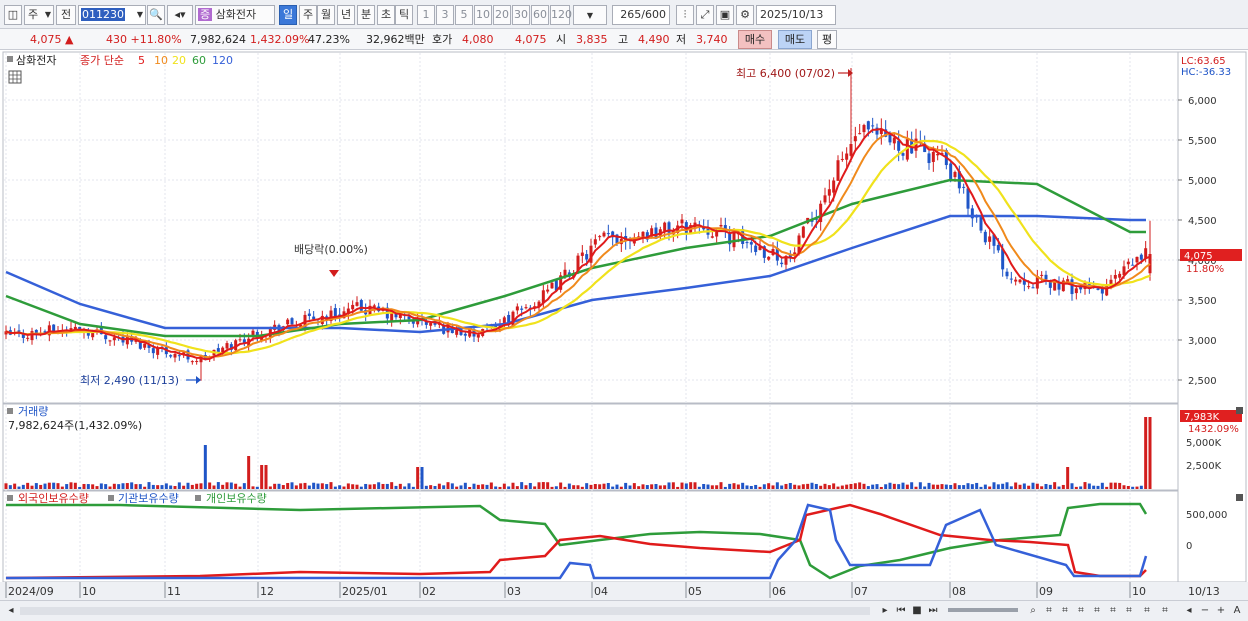 Image resolution: width=1248 pixels, height=621 pixels. I want to click on buy-button: 매수, so click(755, 39).